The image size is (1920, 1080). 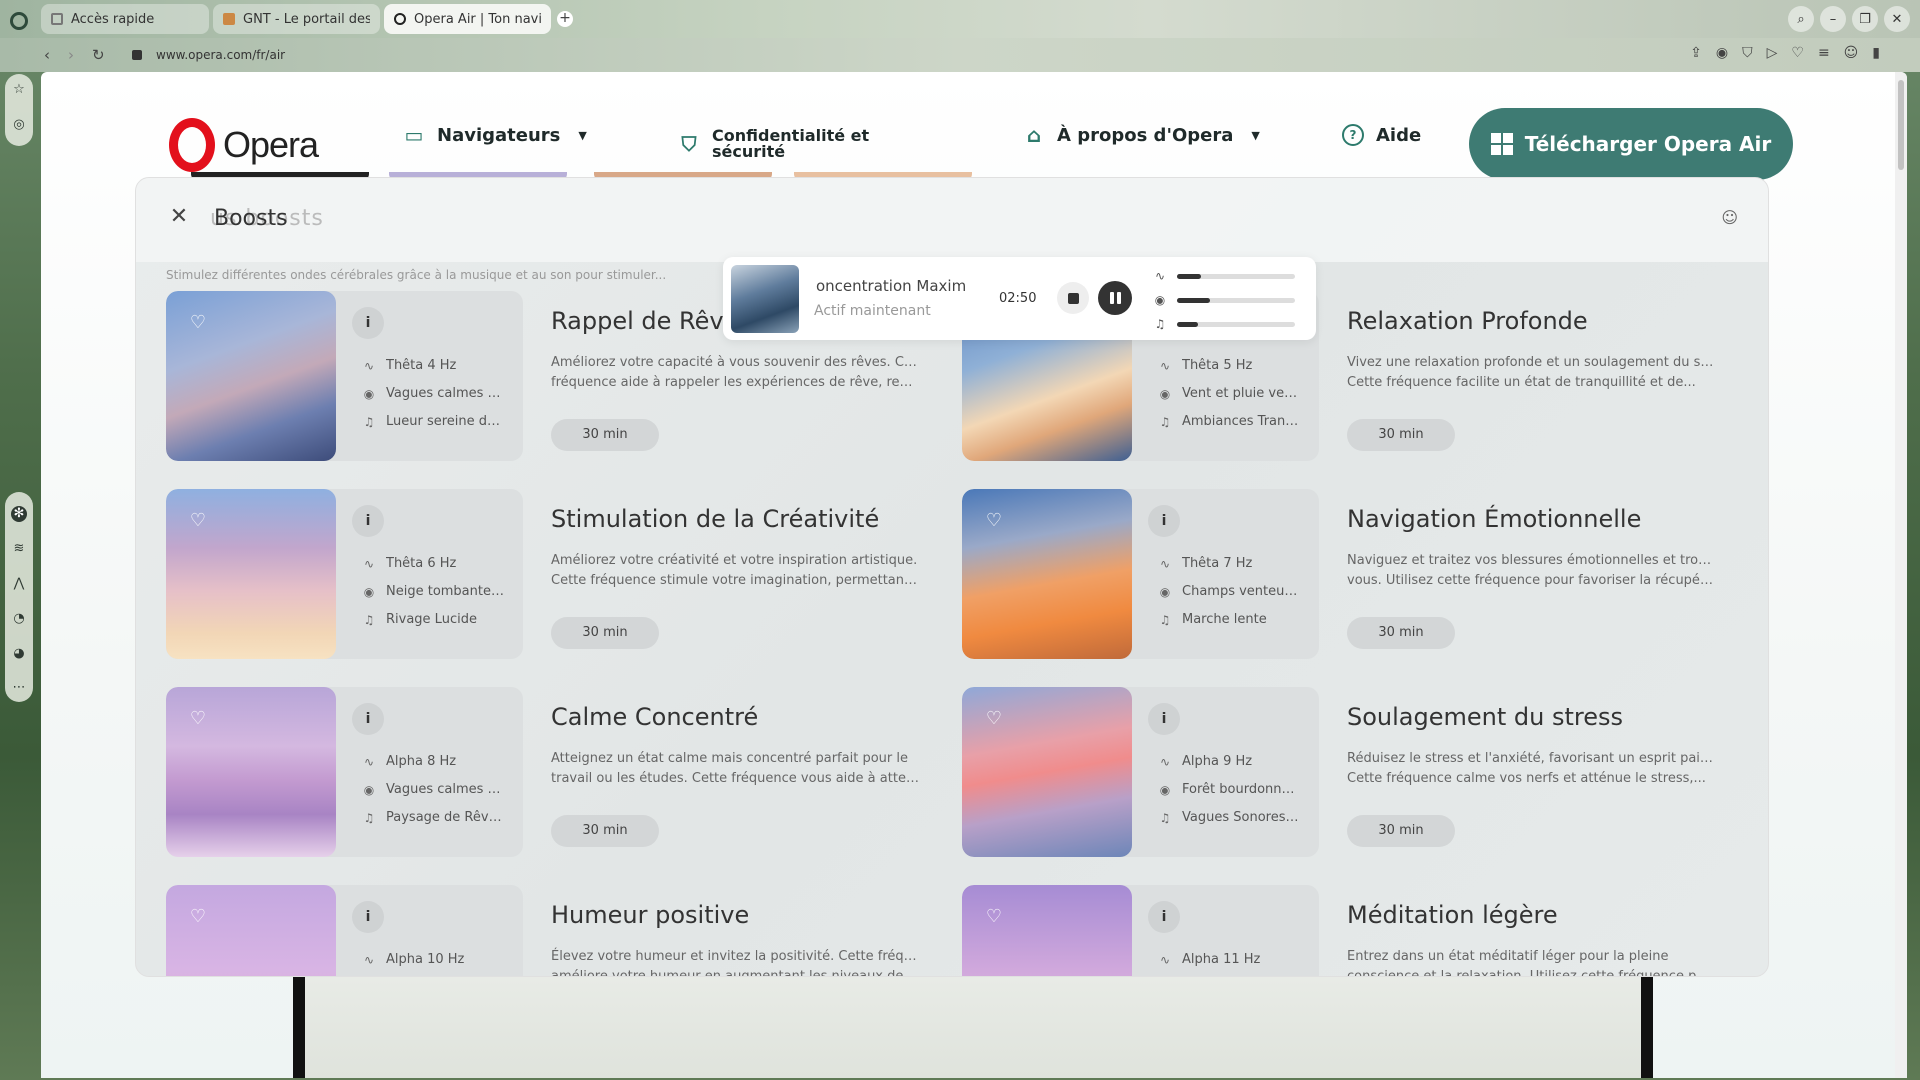 I want to click on boosts-icon: ✻, so click(x=19, y=514).